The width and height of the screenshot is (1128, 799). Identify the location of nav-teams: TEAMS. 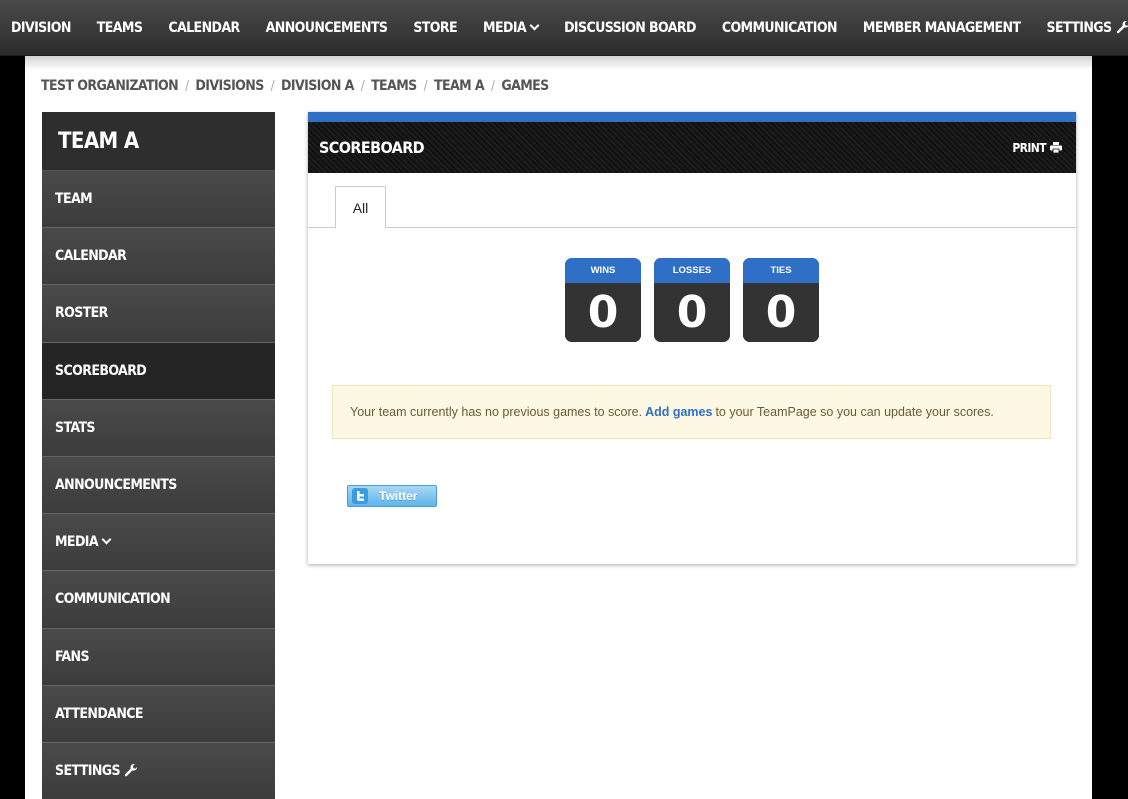
(120, 28).